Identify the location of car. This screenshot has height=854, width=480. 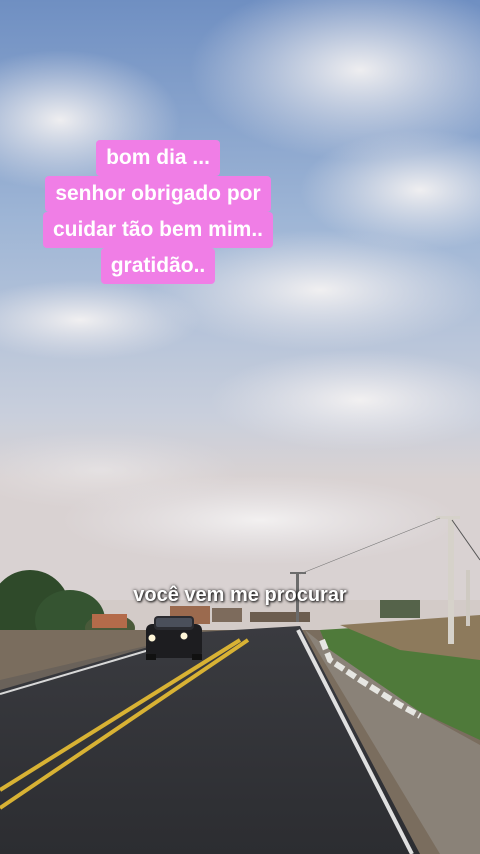
(174, 638).